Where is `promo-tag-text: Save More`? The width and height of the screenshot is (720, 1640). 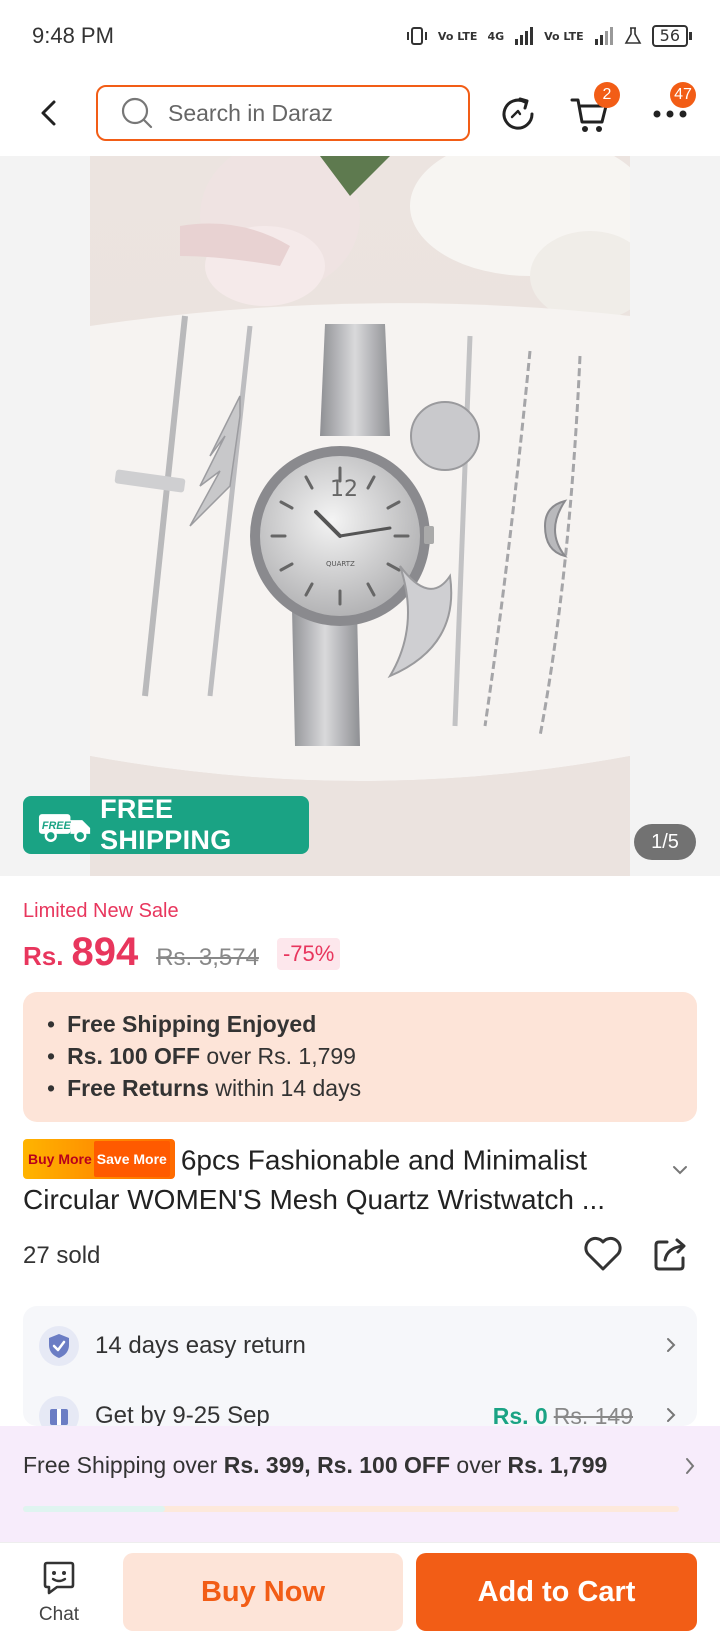
promo-tag-text: Save More is located at coordinates (131, 1159).